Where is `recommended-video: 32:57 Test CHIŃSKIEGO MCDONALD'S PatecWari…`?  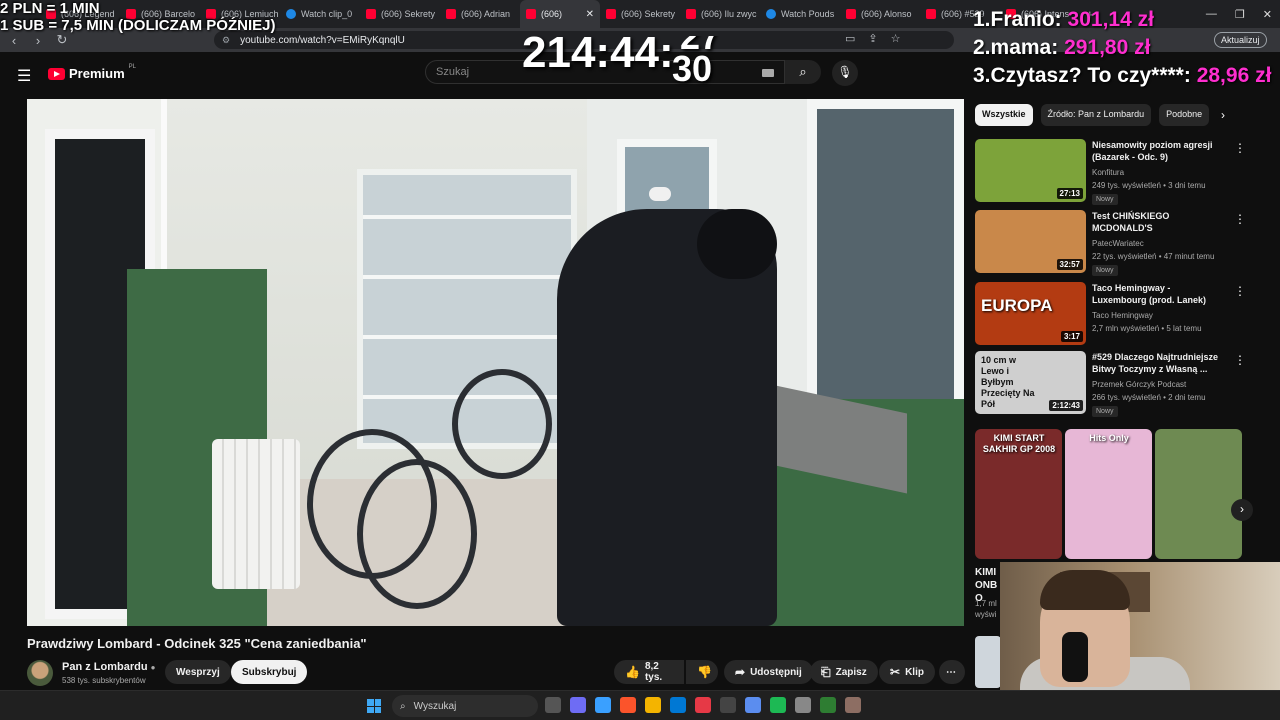 recommended-video: 32:57 Test CHIŃSKIEGO MCDONALD'S PatecWari… is located at coordinates (1125, 244).